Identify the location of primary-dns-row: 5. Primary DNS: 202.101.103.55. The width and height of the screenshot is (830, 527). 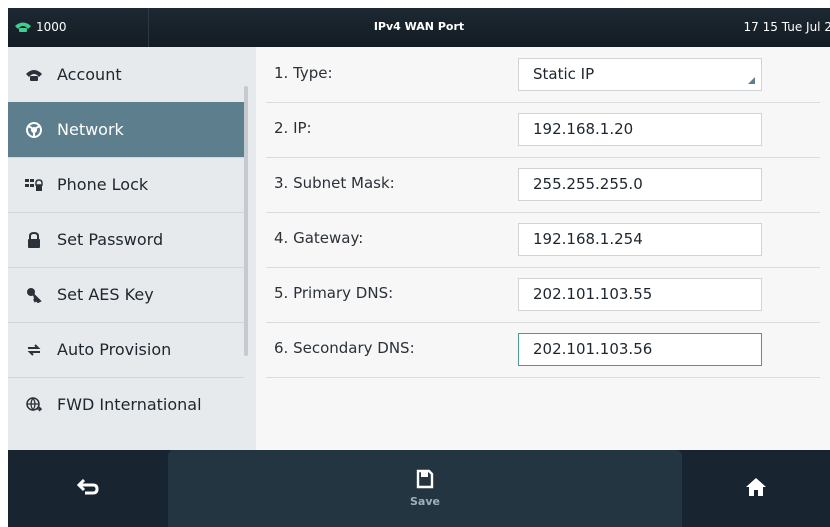
(543, 295).